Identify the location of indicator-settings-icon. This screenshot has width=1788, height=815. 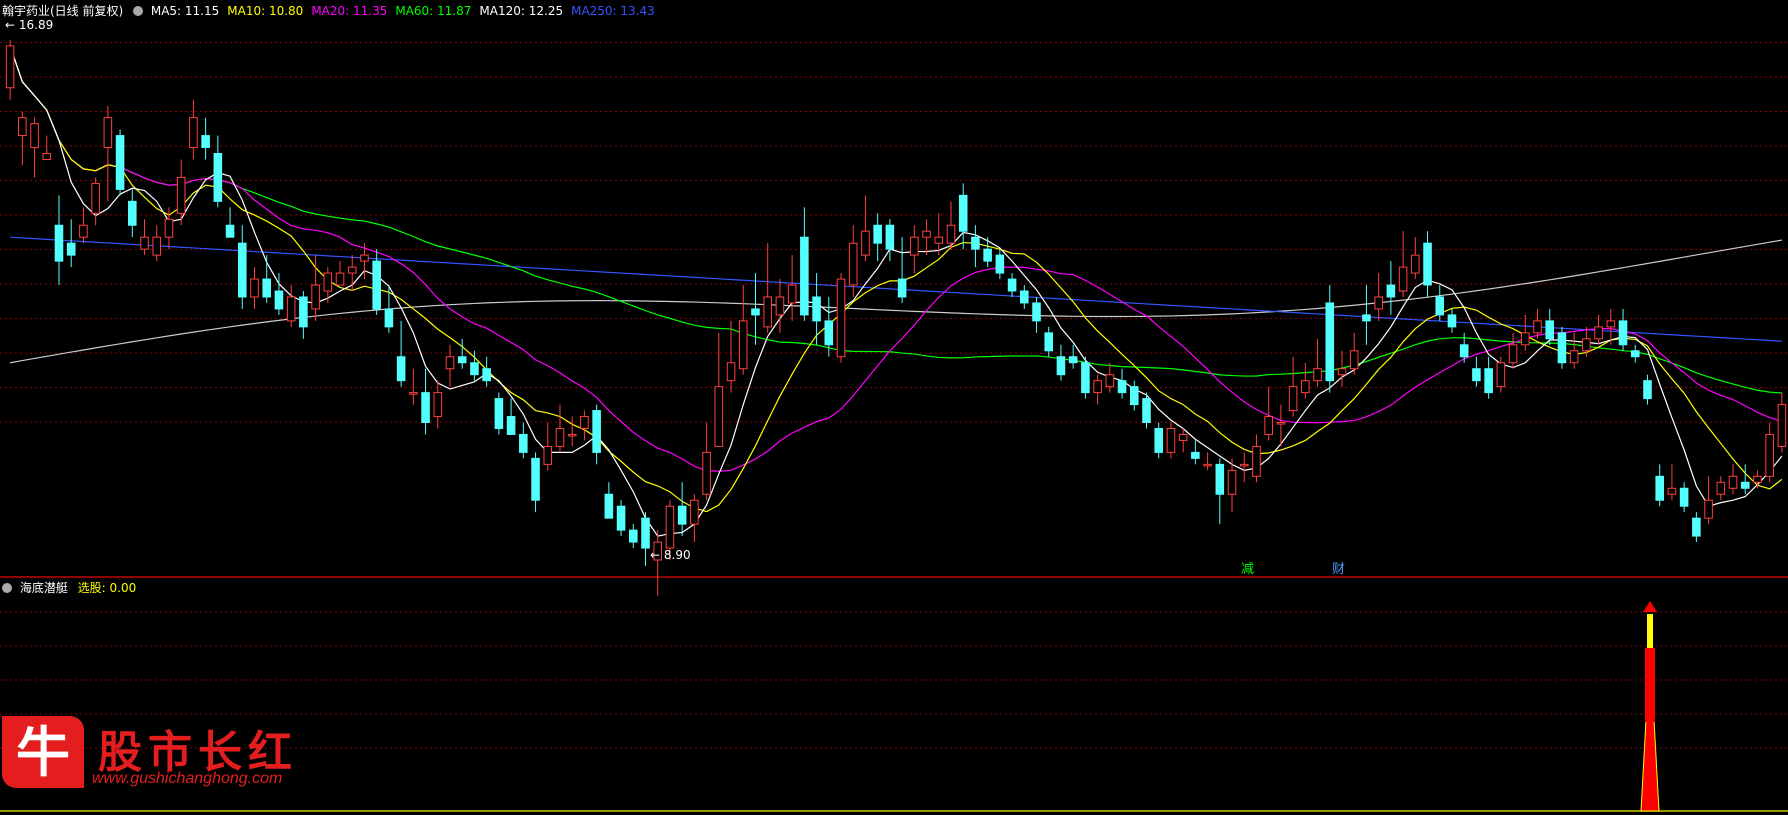
(7, 588).